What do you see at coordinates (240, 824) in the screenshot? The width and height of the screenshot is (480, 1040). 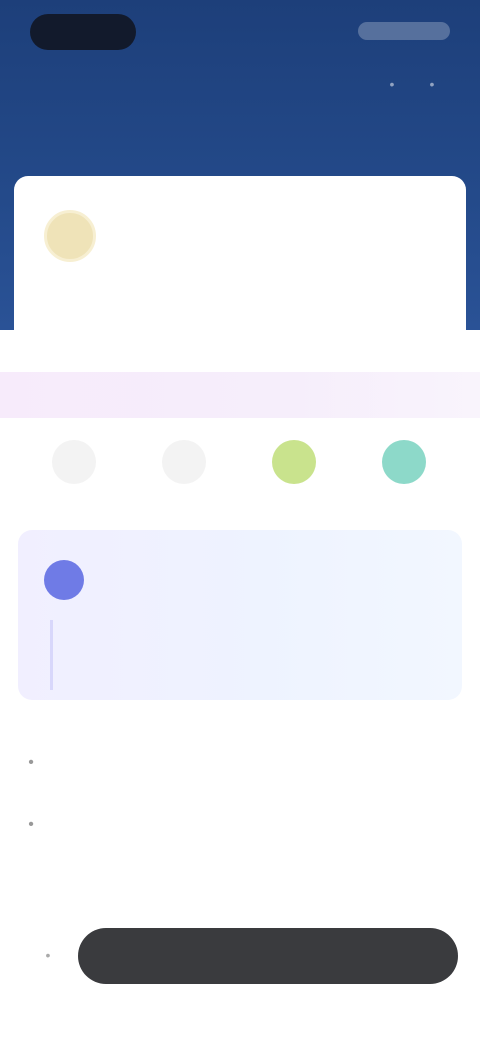 I see `menu-item-2: •` at bounding box center [240, 824].